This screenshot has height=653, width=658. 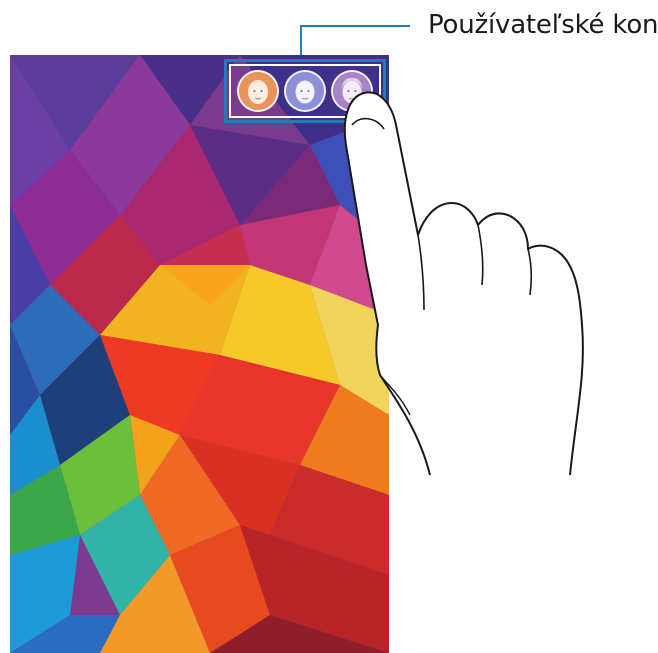 What do you see at coordinates (543, 25) in the screenshot?
I see `callout-label: Používateľské kontá` at bounding box center [543, 25].